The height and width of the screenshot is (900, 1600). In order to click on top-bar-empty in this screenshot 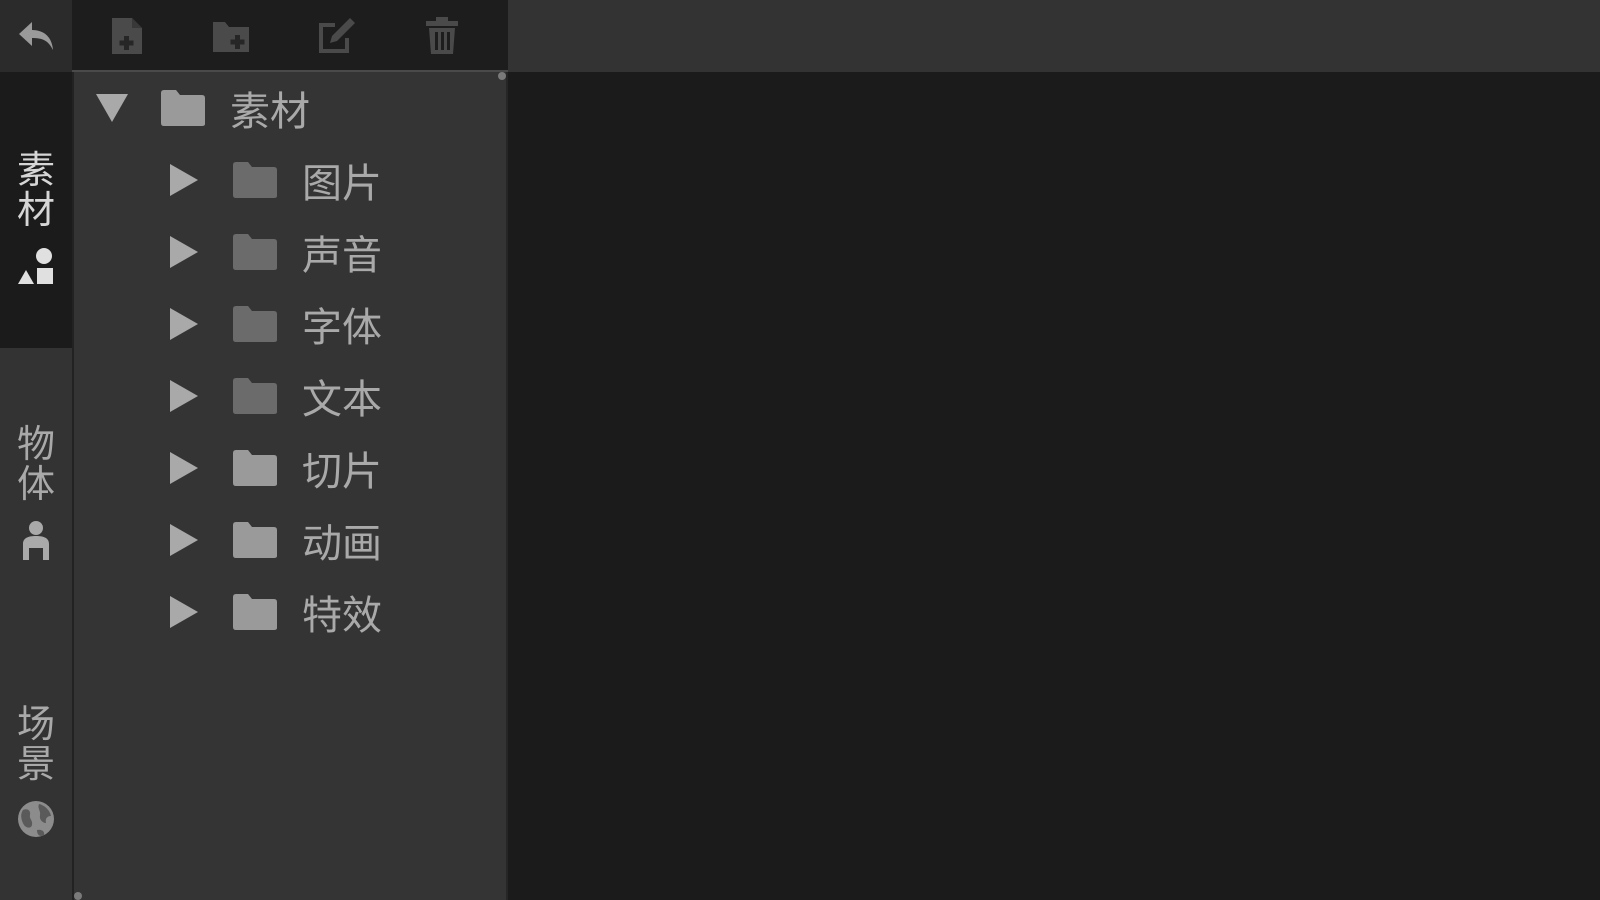, I will do `click(1054, 36)`.